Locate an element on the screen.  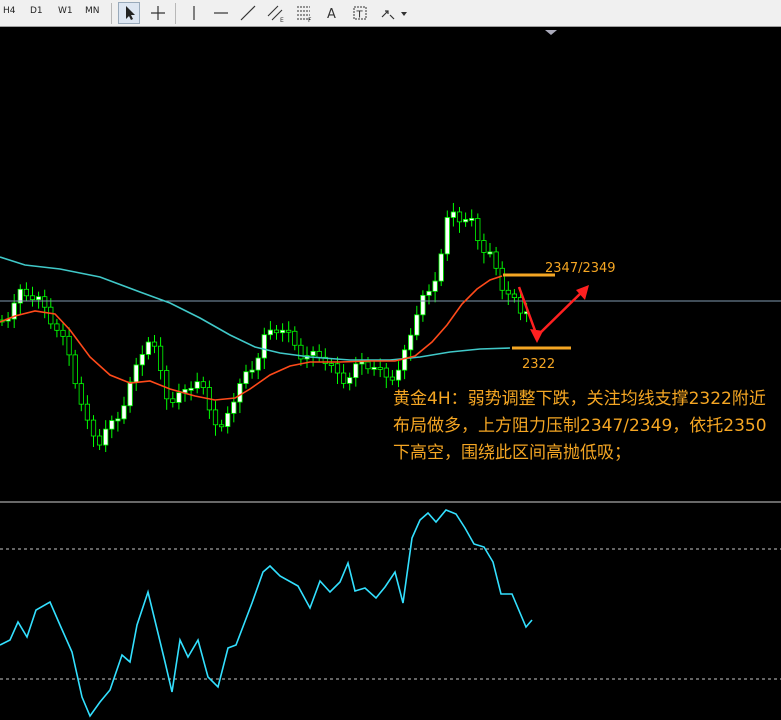
svg-text: F is located at coordinates (310, 20).